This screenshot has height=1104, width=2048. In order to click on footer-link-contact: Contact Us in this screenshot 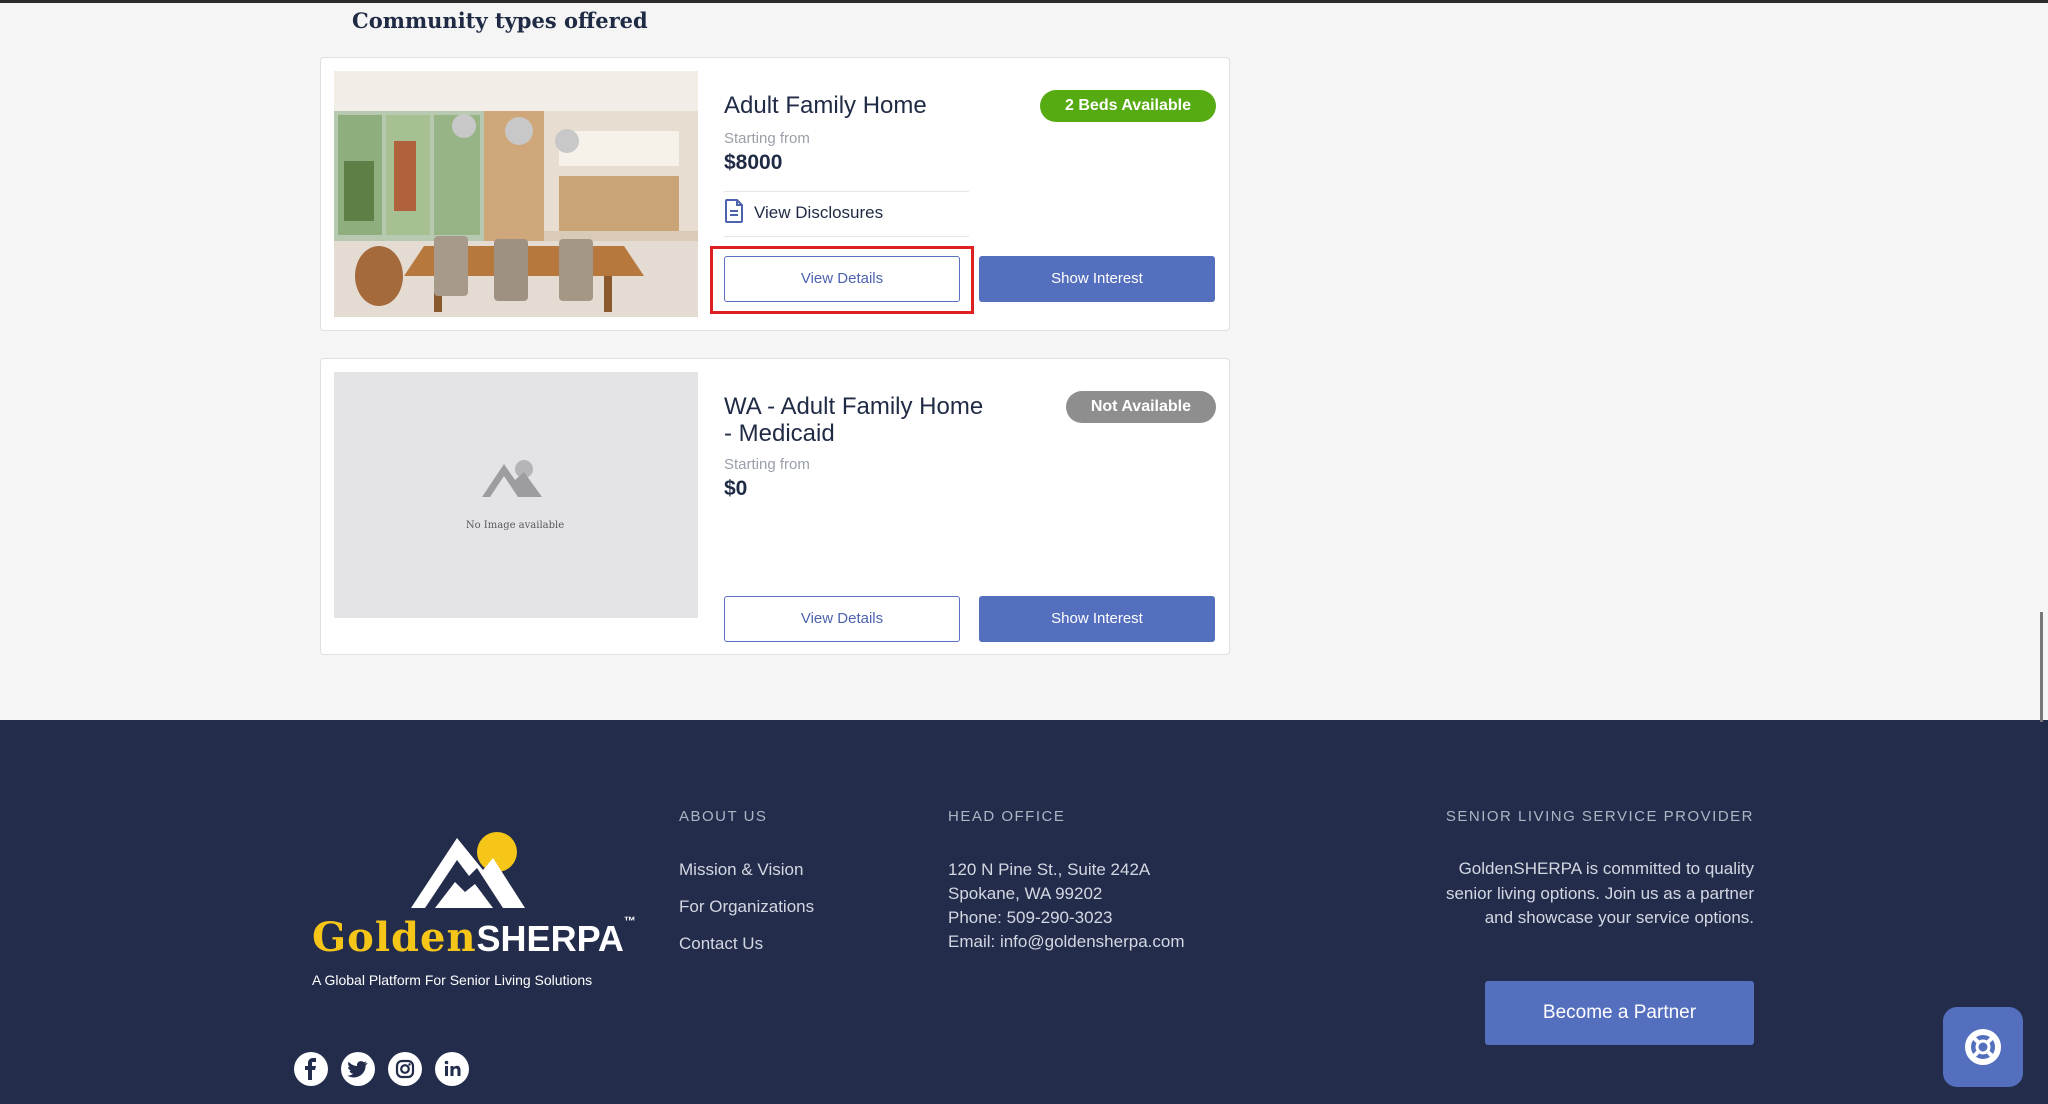, I will do `click(721, 944)`.